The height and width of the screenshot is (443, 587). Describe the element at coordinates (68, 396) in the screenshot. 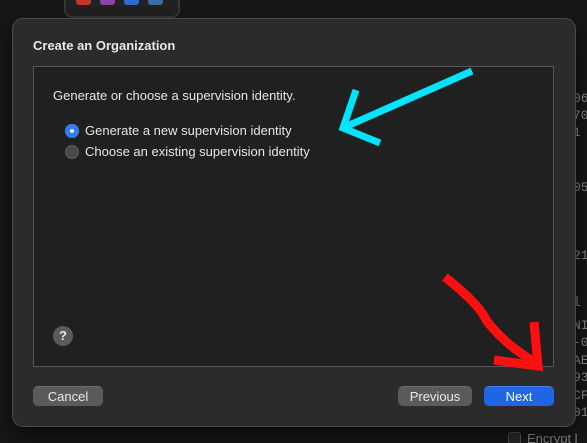

I see `cancel-button: Cancel` at that location.